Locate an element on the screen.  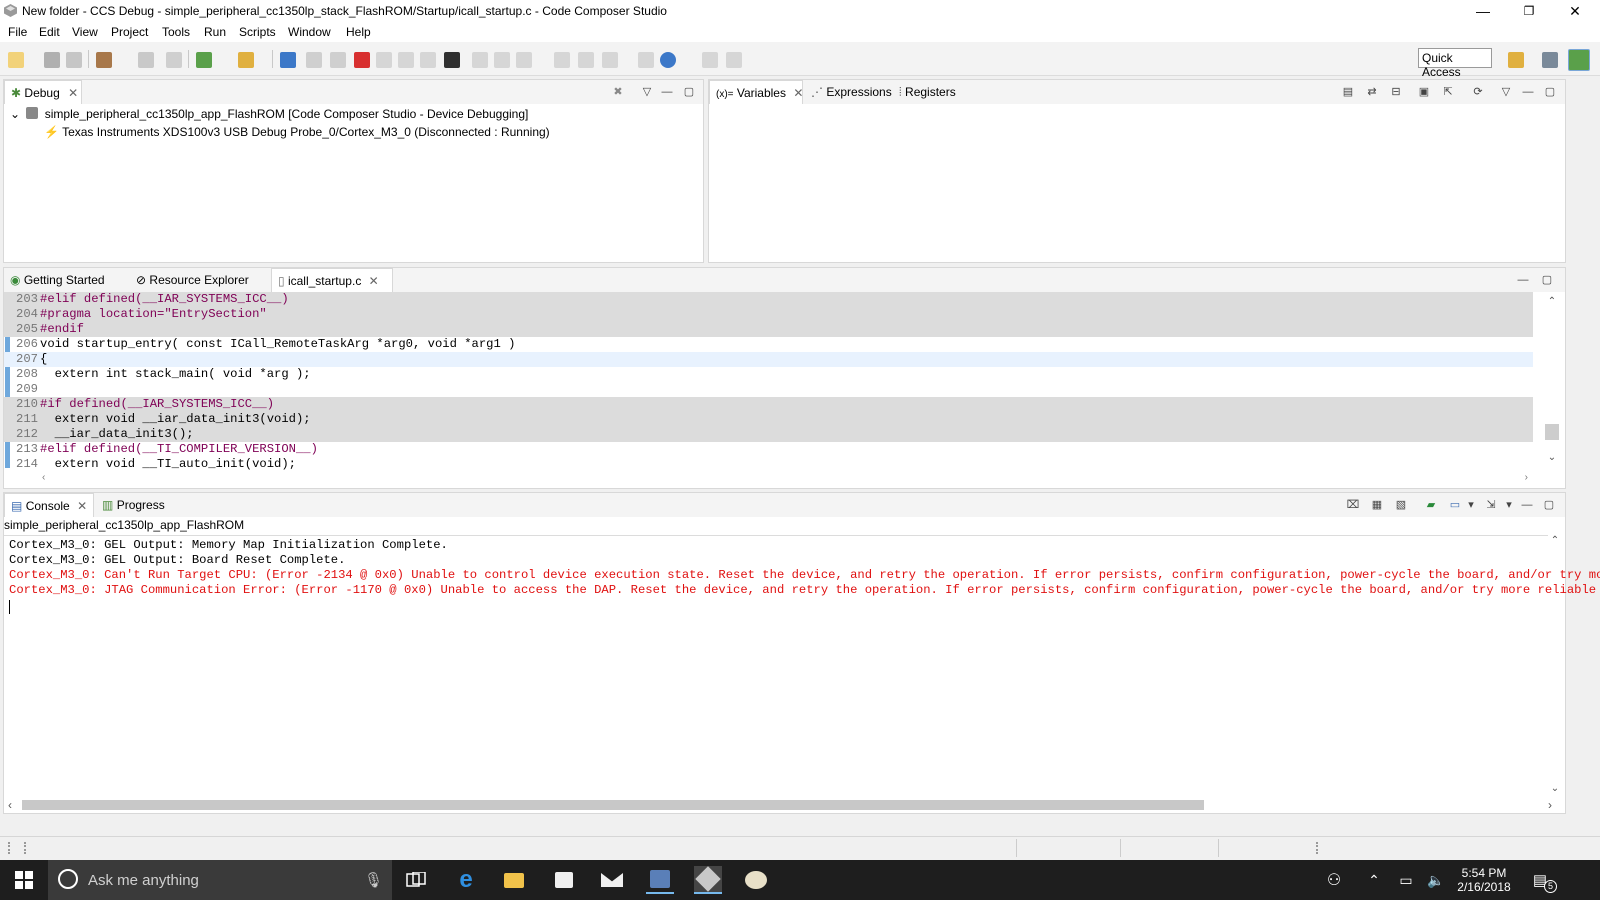
virtualbox-icon is located at coordinates (708, 880).